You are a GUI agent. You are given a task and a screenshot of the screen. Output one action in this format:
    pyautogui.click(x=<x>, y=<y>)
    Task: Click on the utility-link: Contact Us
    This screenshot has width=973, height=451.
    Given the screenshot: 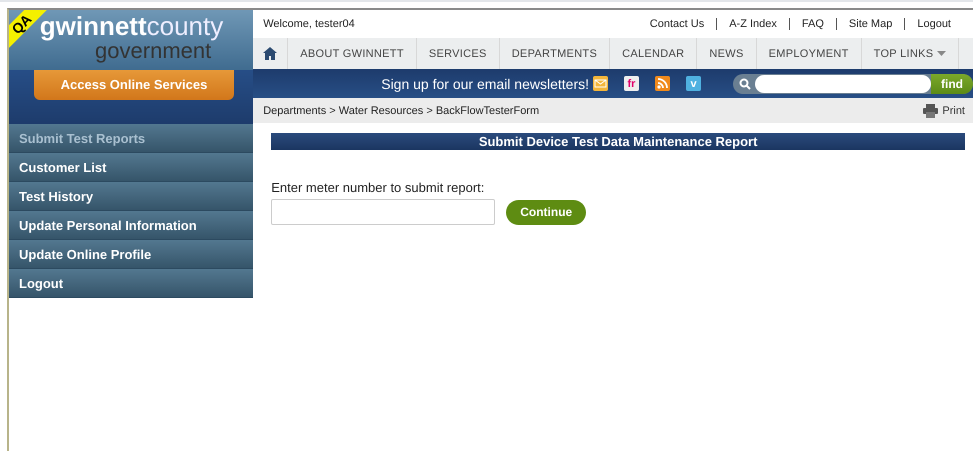 What is the action you would take?
    pyautogui.click(x=677, y=24)
    